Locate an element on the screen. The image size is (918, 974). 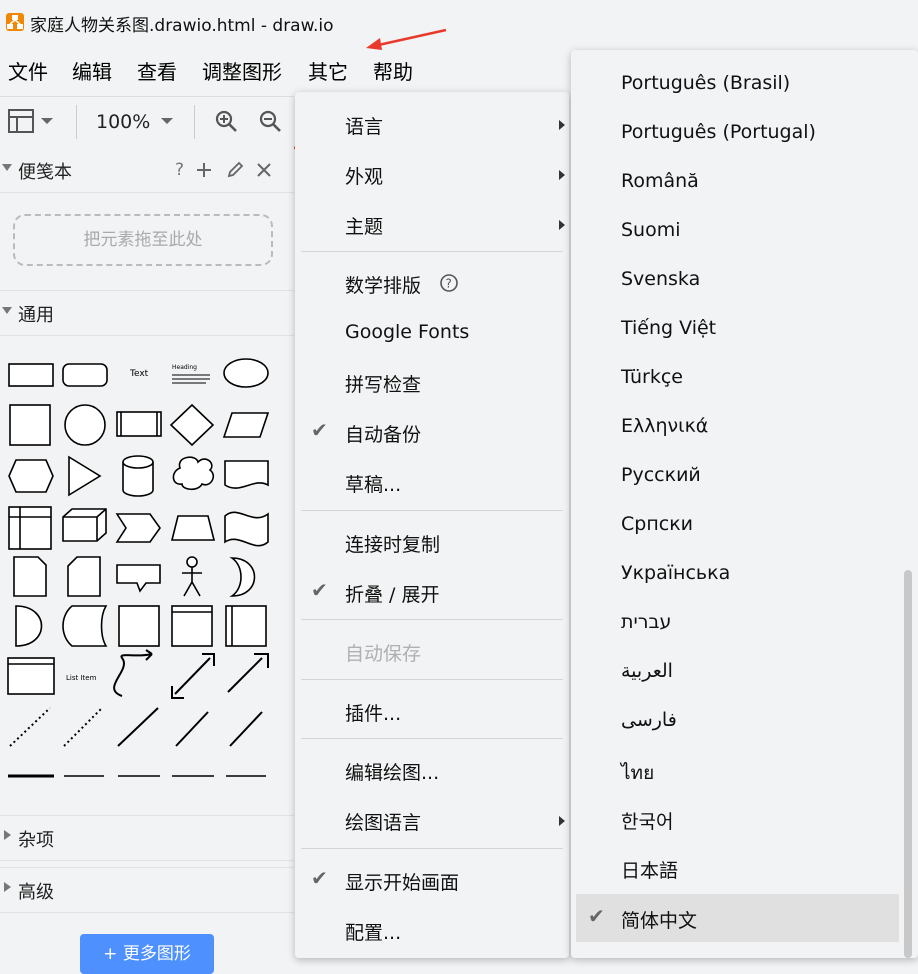
zoom-in-icon is located at coordinates (226, 121).